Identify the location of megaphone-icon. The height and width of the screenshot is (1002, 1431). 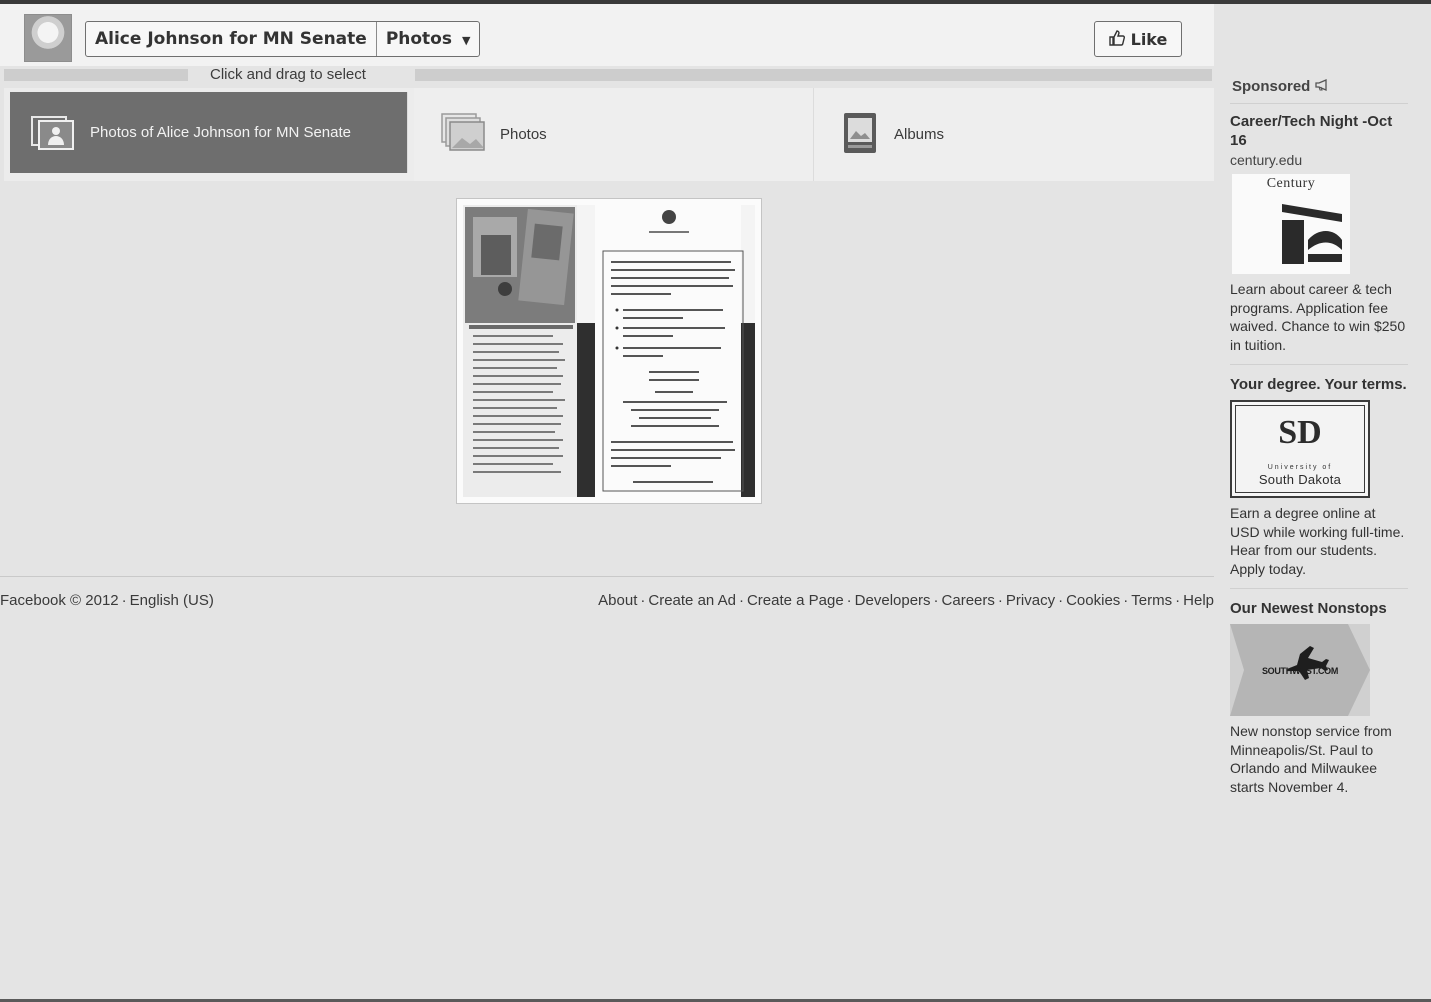
(1322, 86).